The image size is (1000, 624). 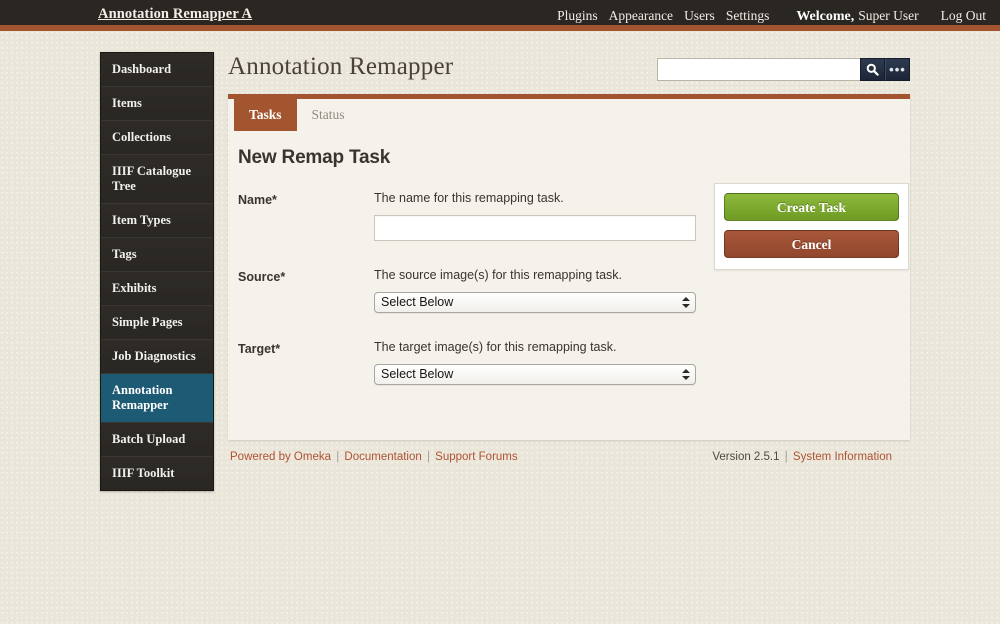 I want to click on target-select-wrapper: Select Below, so click(x=535, y=374).